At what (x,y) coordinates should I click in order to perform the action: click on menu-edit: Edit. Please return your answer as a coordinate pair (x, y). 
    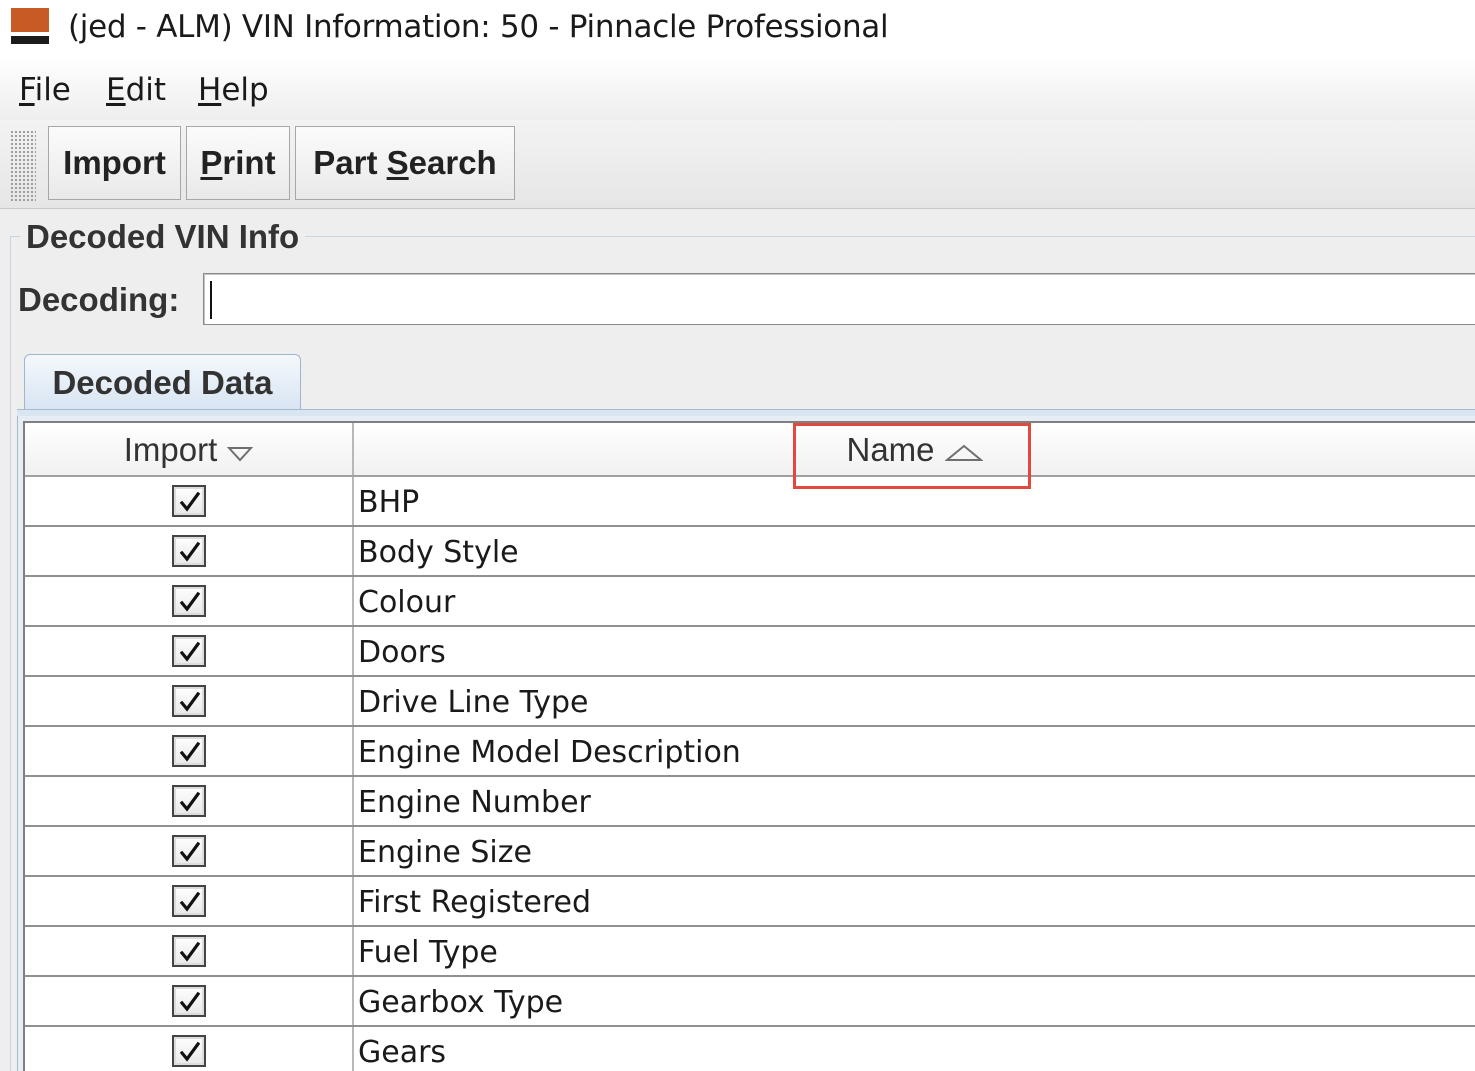
    Looking at the image, I should click on (136, 90).